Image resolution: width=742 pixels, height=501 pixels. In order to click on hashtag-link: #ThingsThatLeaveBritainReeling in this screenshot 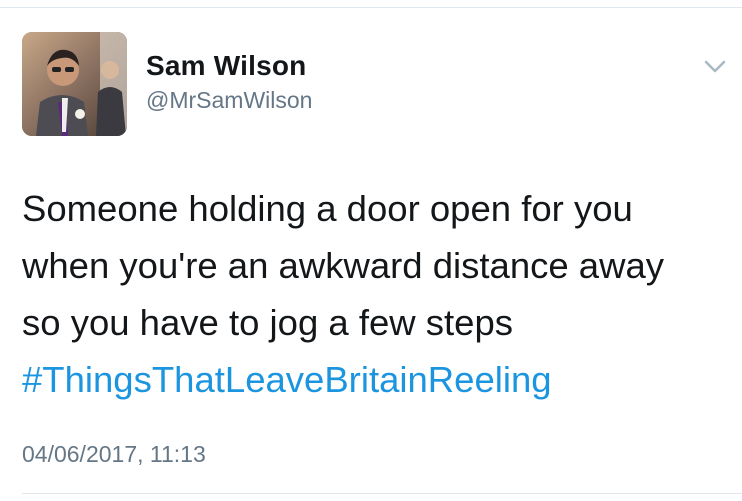, I will do `click(378, 379)`.